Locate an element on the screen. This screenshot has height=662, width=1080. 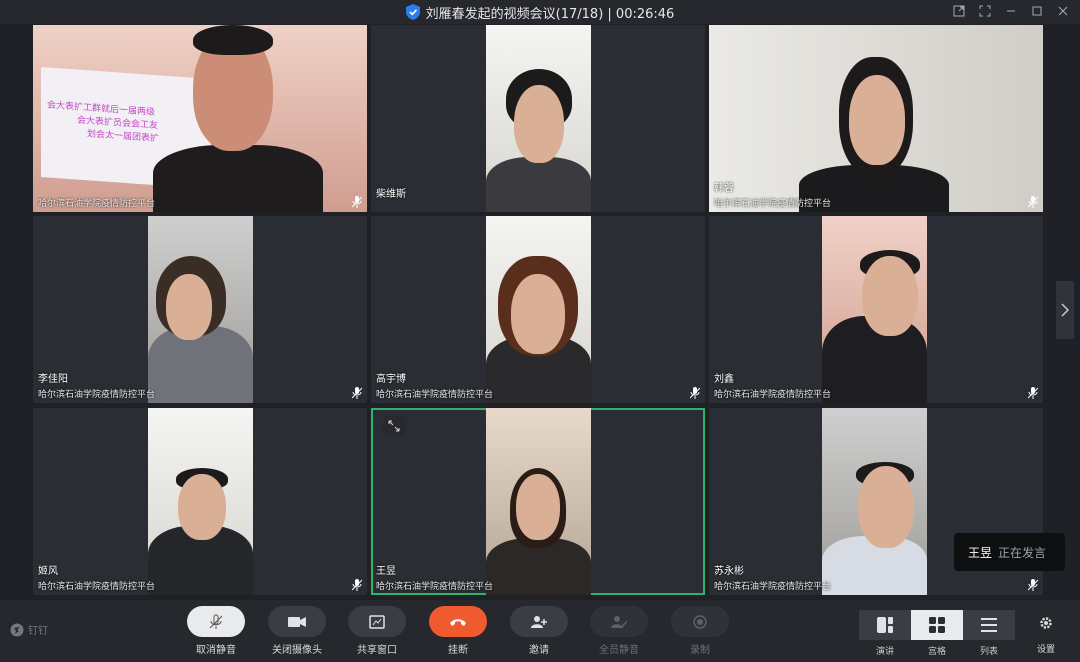
dingtalk-logo-icon is located at coordinates (17, 629).